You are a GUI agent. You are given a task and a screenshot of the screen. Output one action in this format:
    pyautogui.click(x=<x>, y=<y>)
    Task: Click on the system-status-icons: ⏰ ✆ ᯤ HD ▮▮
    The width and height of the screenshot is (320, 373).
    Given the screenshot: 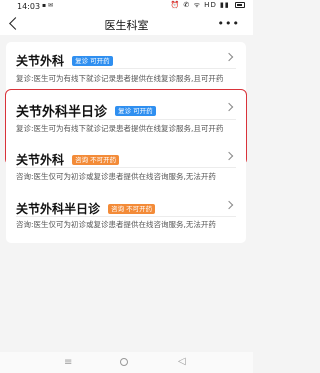 What is the action you would take?
    pyautogui.click(x=208, y=5)
    